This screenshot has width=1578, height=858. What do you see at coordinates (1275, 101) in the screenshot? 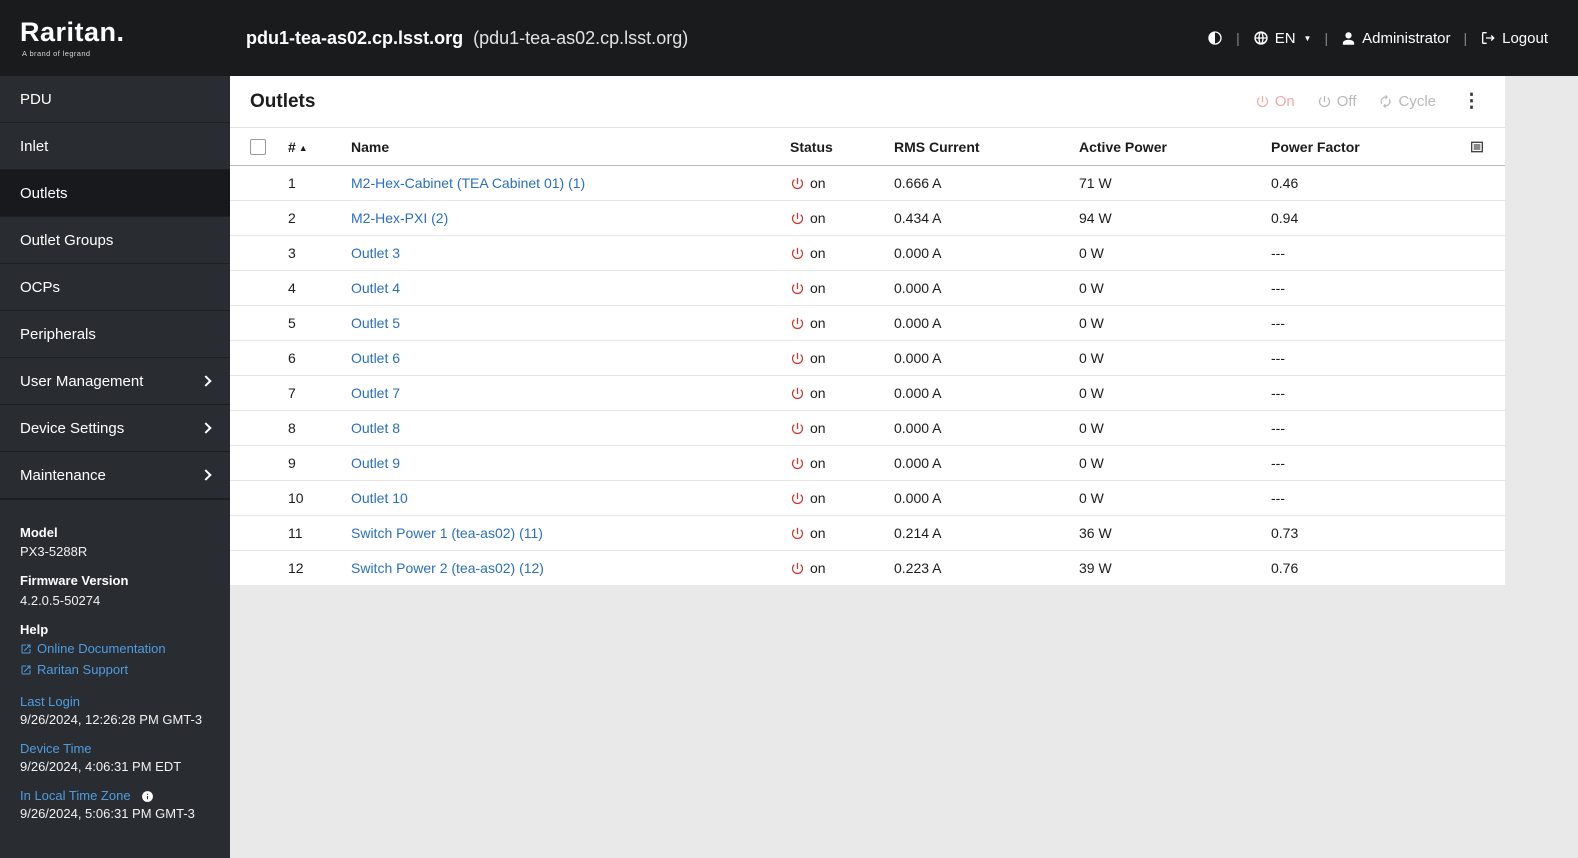
I see `power-on-button: On` at bounding box center [1275, 101].